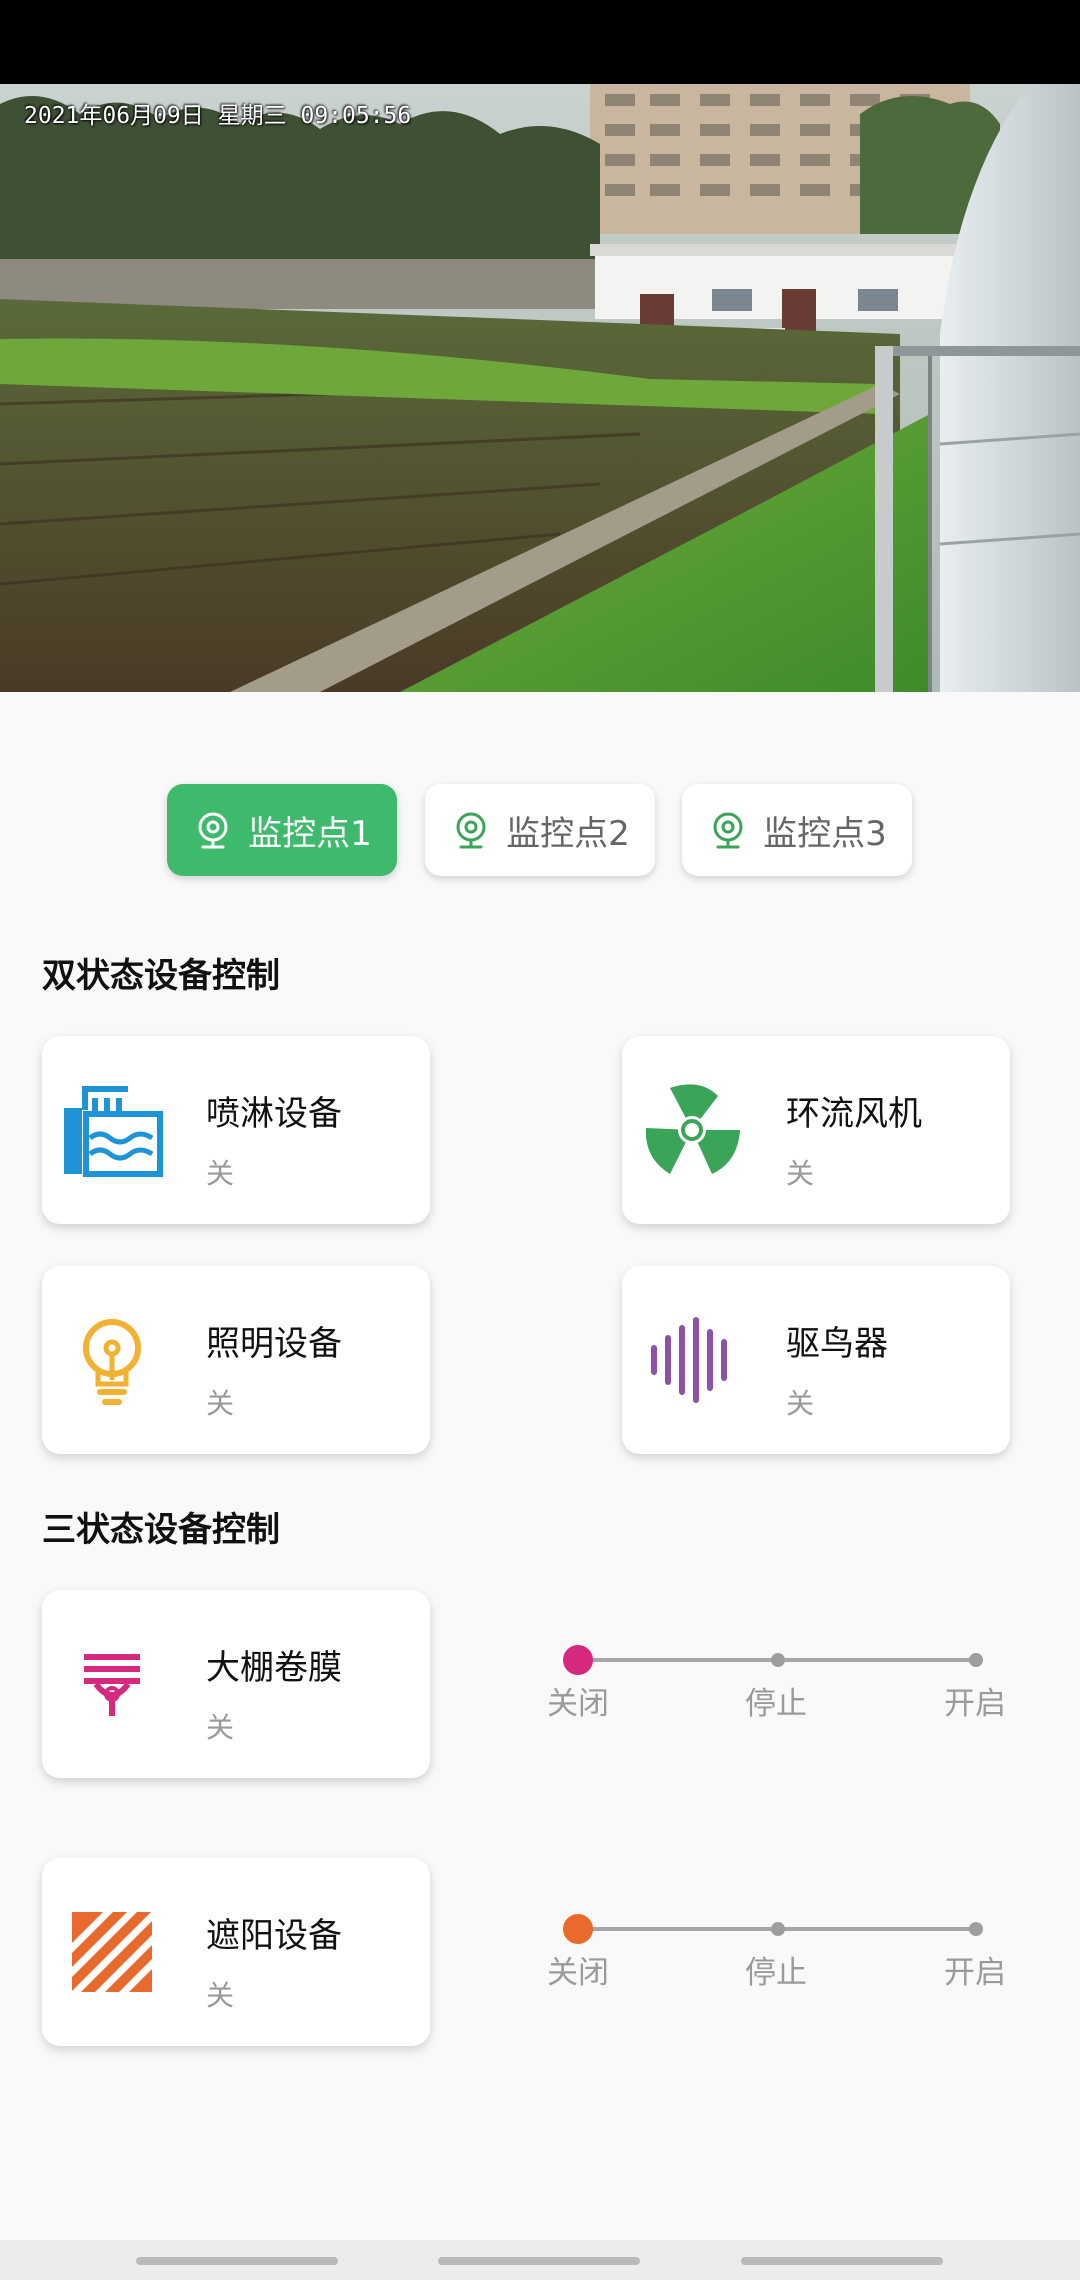  Describe the element at coordinates (218, 116) in the screenshot. I see `video-timestamp: 2021年06月09日 星期三 09:05:56` at that location.